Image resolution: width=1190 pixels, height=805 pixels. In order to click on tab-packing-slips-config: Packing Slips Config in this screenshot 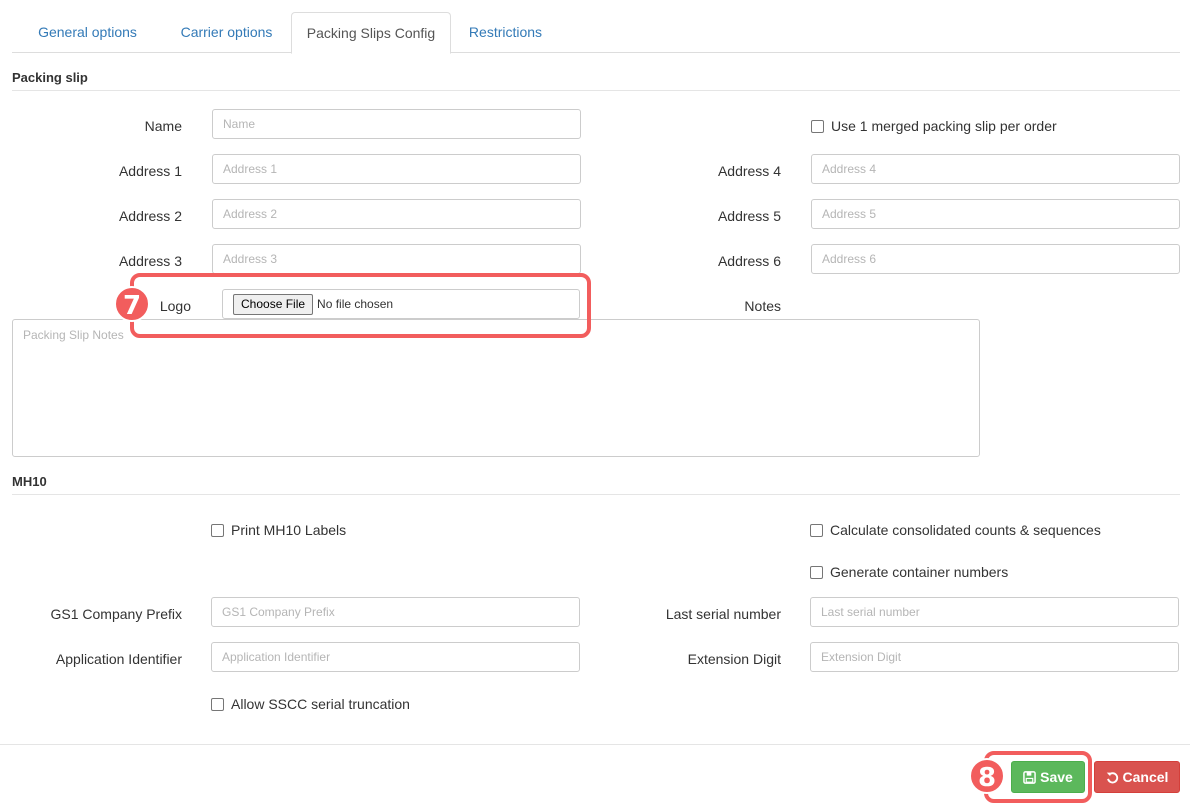, I will do `click(371, 33)`.